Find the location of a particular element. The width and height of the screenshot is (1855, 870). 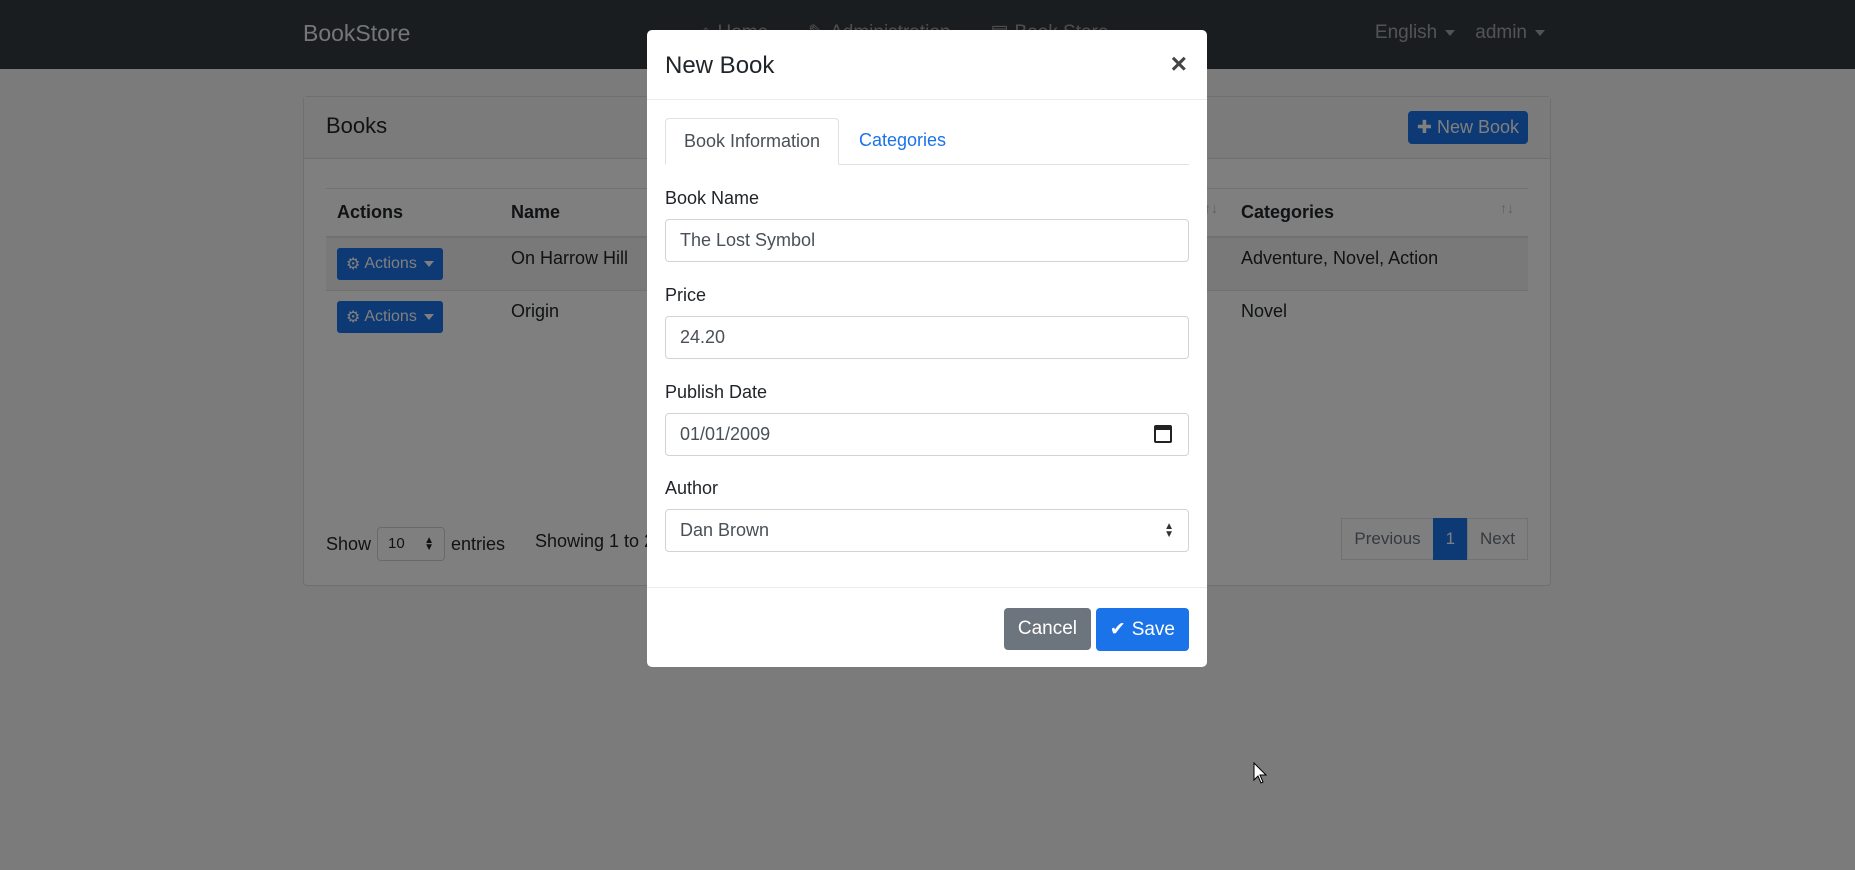

tab-book-information: Book Information is located at coordinates (752, 141).